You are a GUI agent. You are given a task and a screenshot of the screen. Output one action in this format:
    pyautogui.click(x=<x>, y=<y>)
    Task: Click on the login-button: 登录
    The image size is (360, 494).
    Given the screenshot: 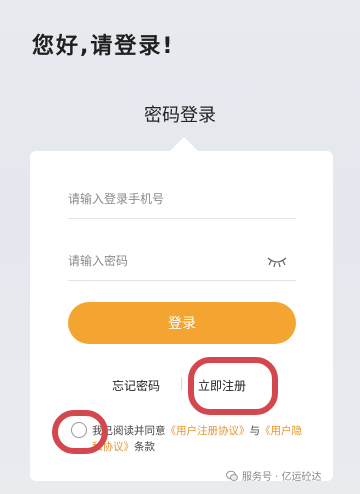 What is the action you would take?
    pyautogui.click(x=182, y=323)
    